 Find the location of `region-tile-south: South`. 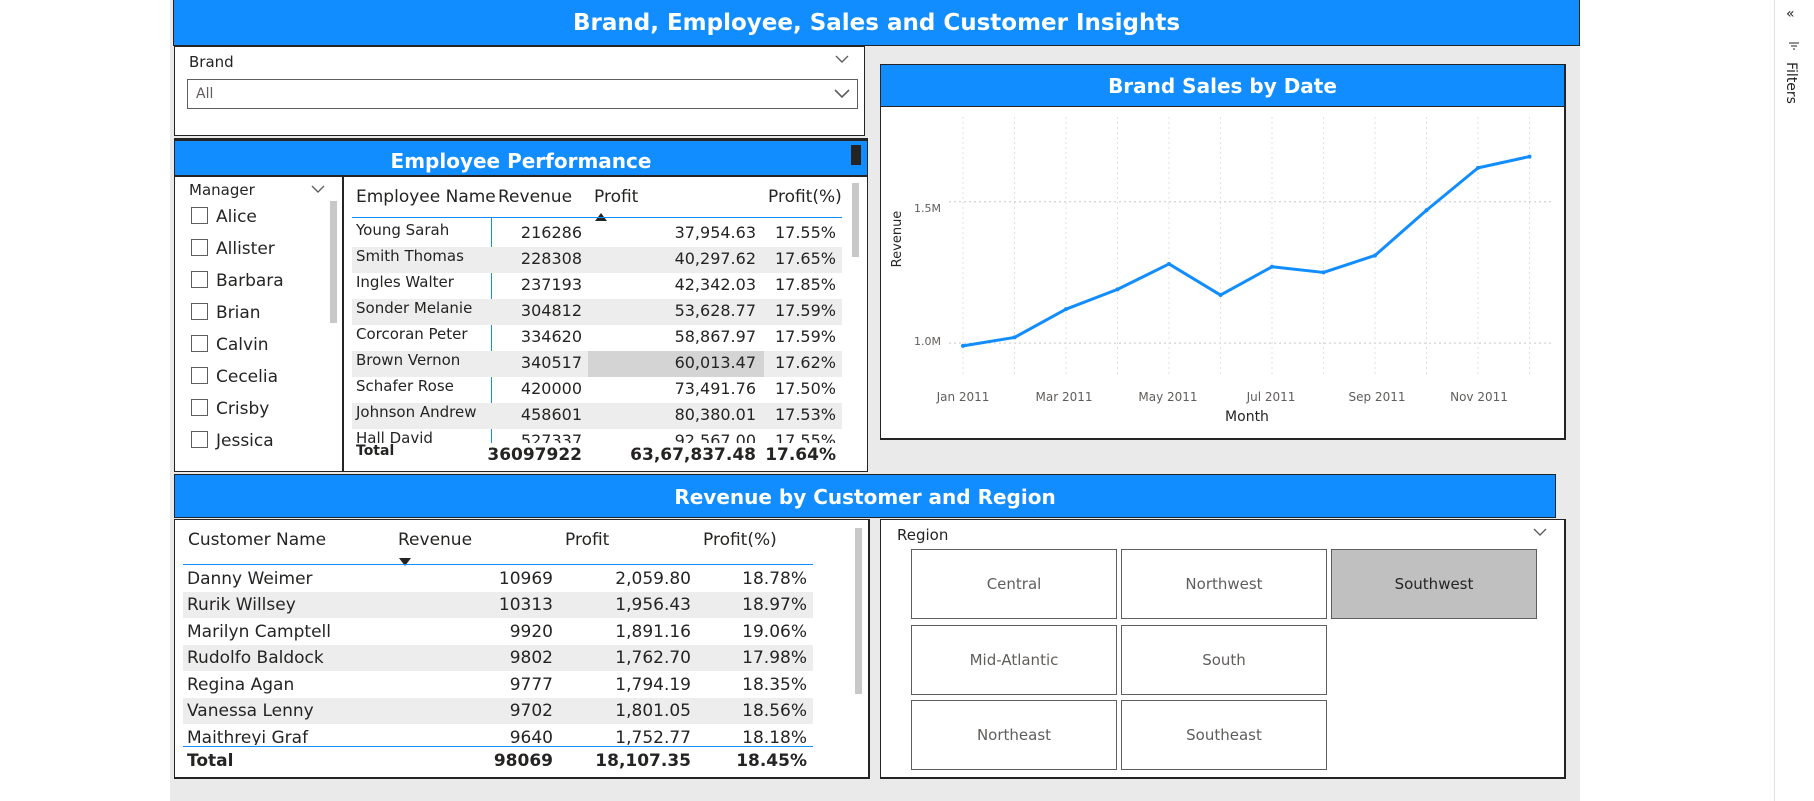

region-tile-south: South is located at coordinates (1224, 660).